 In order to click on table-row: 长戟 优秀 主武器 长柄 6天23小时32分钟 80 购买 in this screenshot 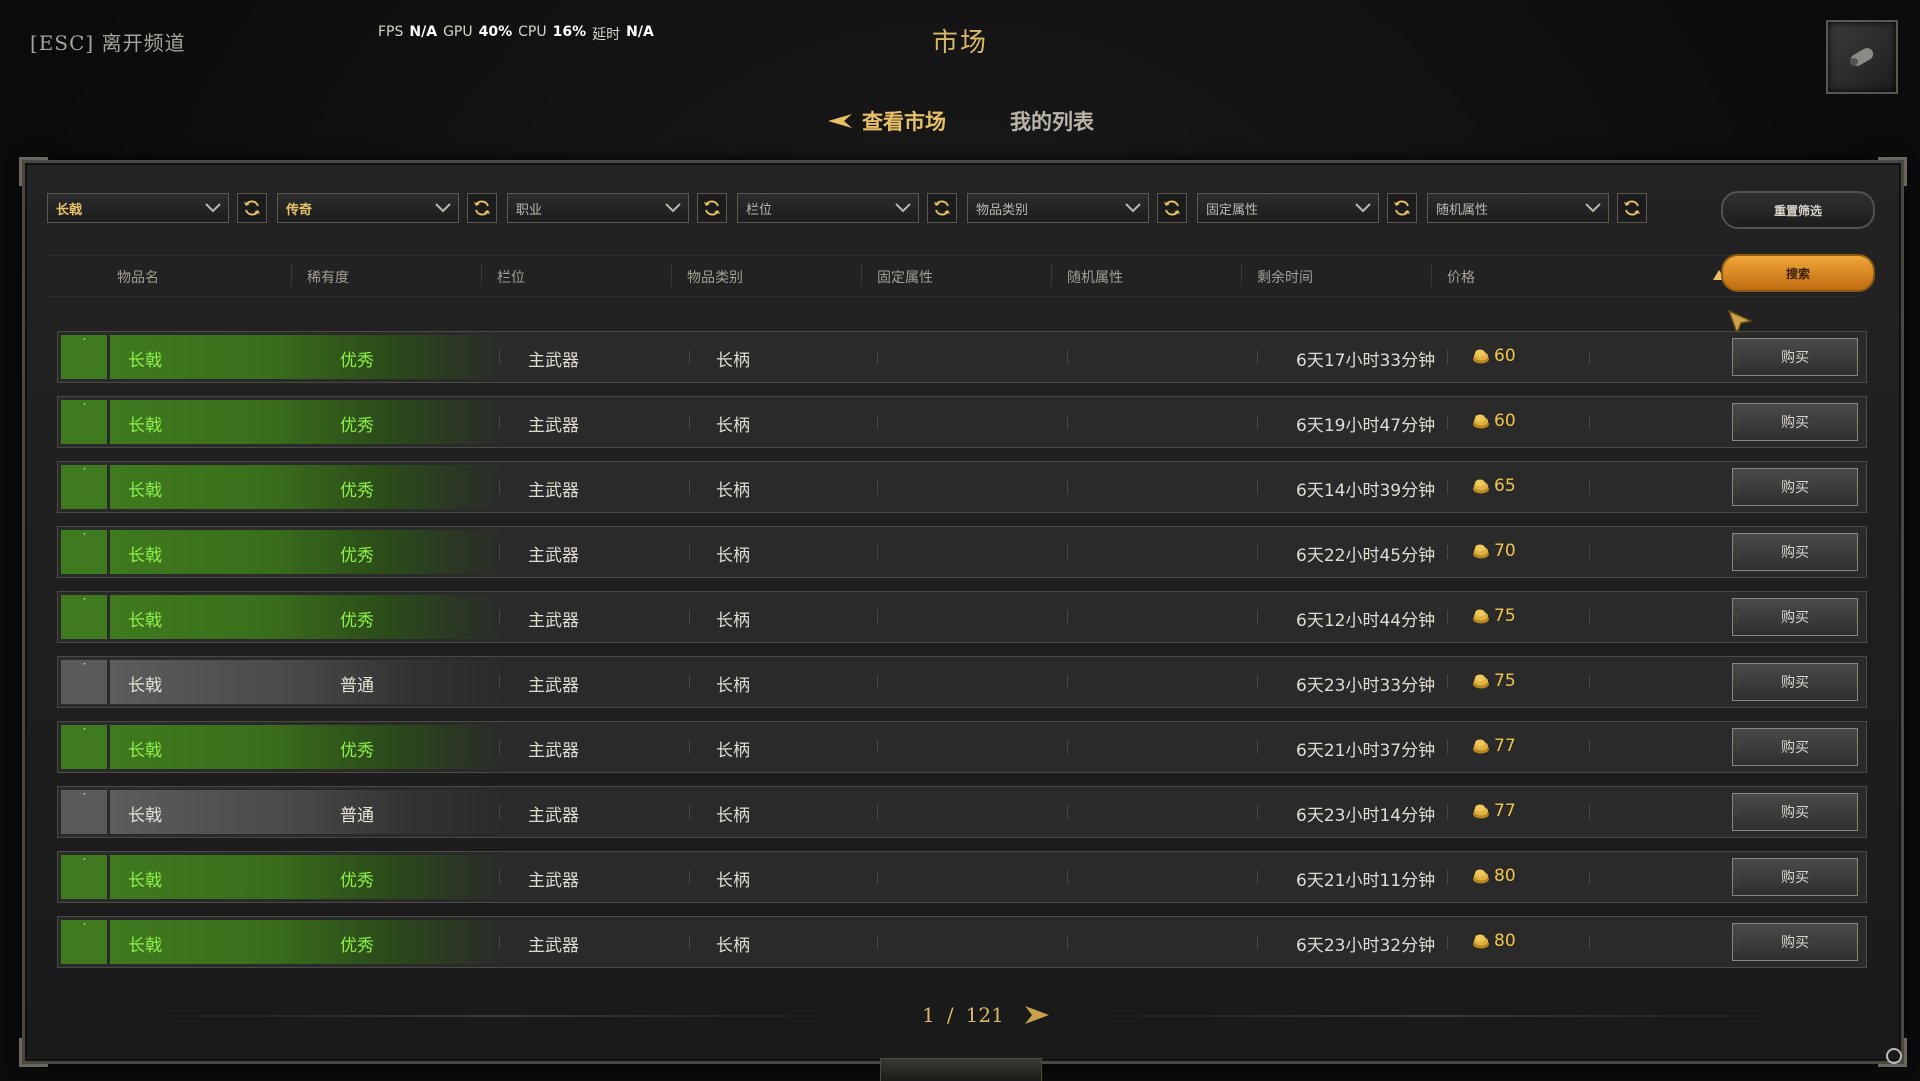, I will do `click(962, 942)`.